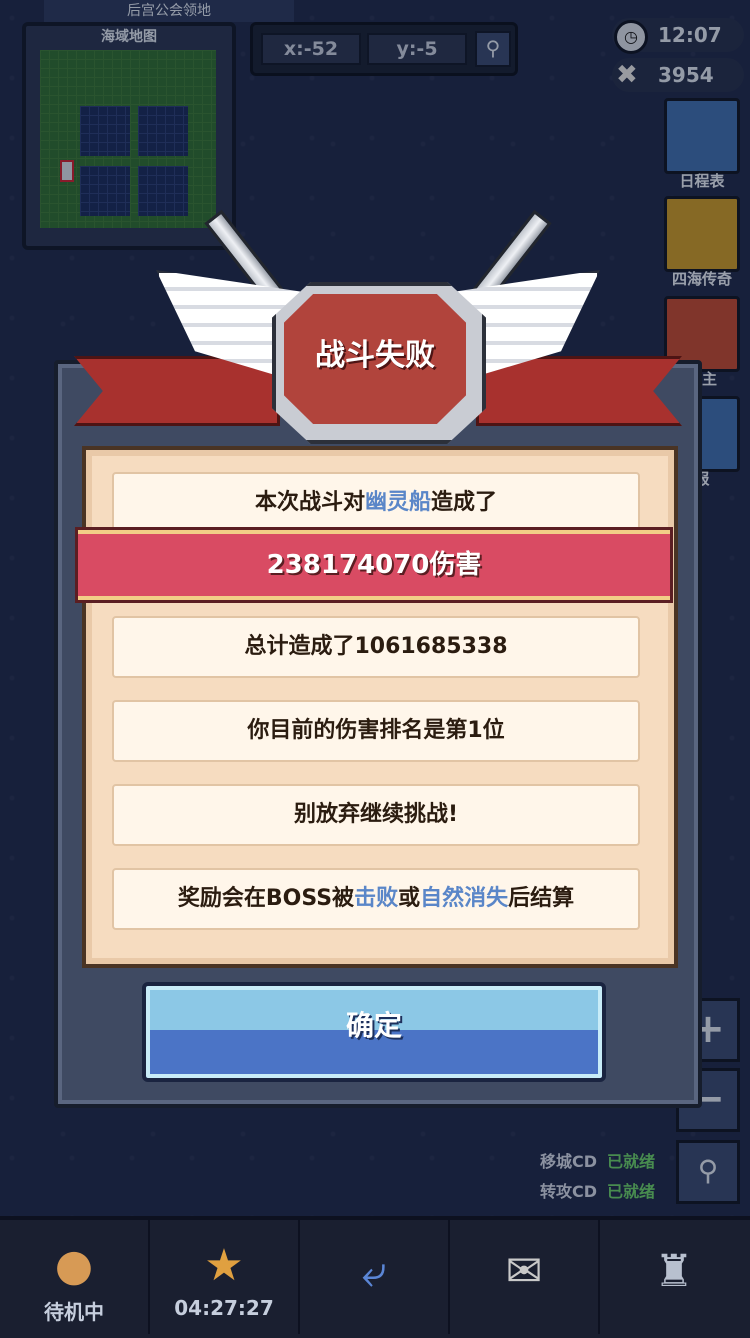 The height and width of the screenshot is (1338, 750). I want to click on tower-icon: ♜, so click(674, 1271).